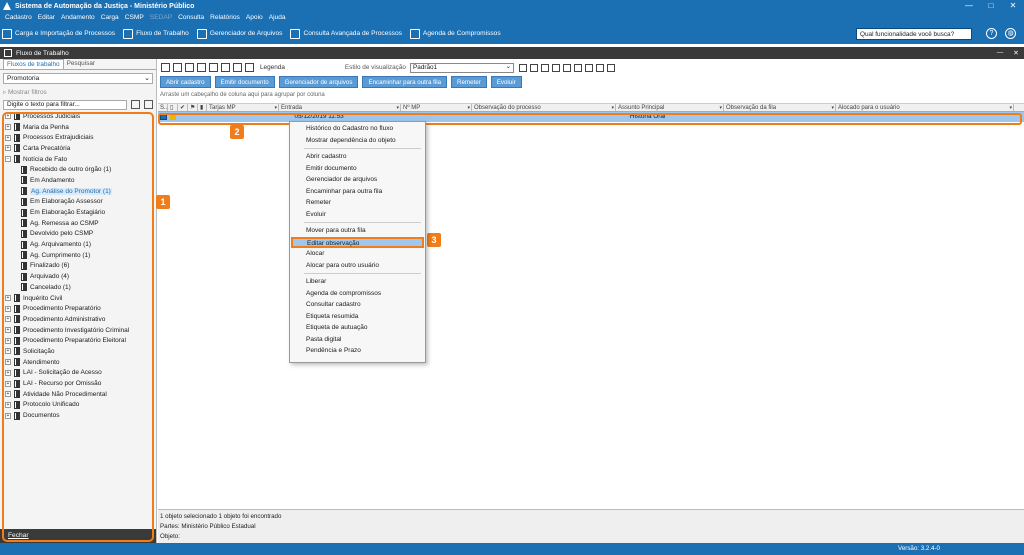  Describe the element at coordinates (388, 67) in the screenshot. I see `grid-toolbar: Legenda Estilo de visualização Padrão1 ⌄` at that location.